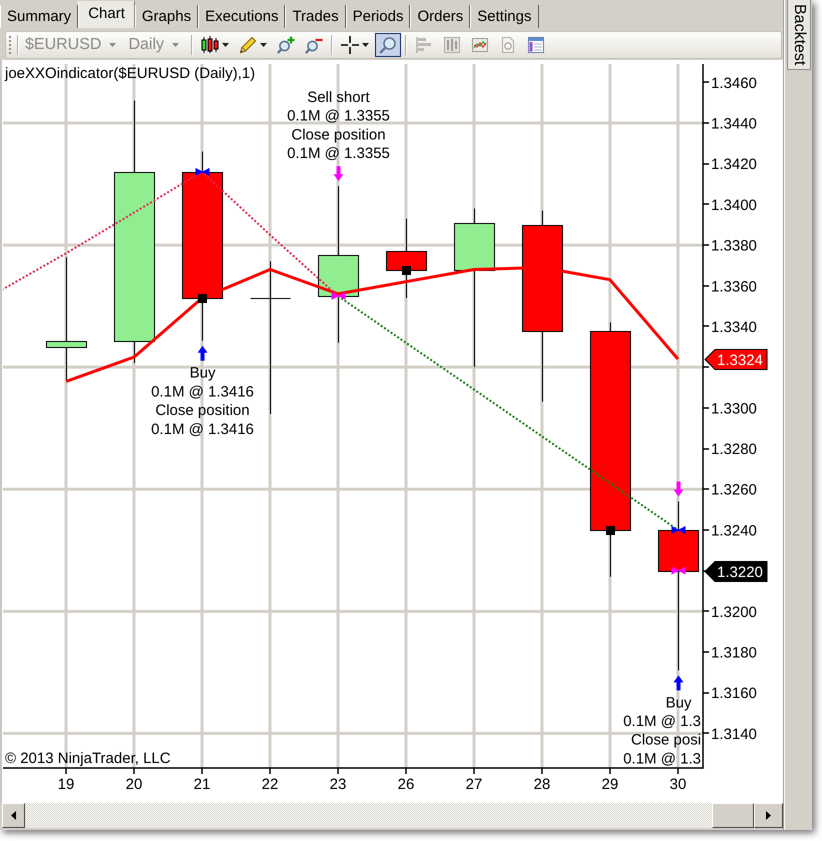 The height and width of the screenshot is (841, 822). I want to click on tab: Graphs, so click(166, 16).